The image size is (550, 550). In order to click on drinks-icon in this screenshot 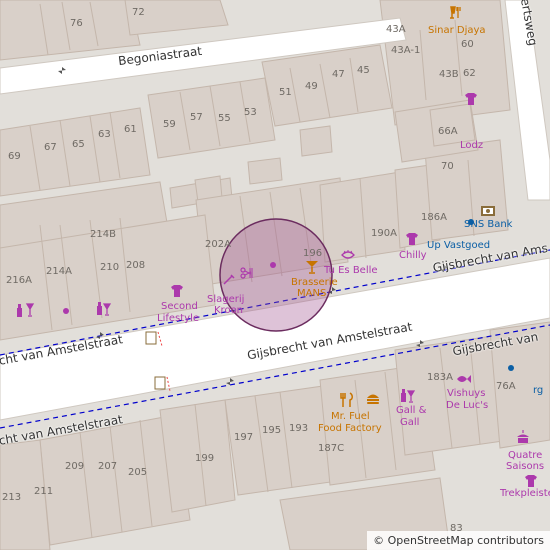, I will do `click(455, 12)`.